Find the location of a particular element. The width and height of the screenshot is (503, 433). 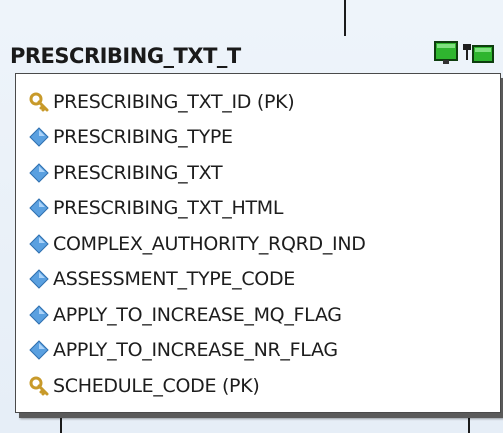

entity-title: PRESCRIBING_TXT_T is located at coordinates (125, 56).